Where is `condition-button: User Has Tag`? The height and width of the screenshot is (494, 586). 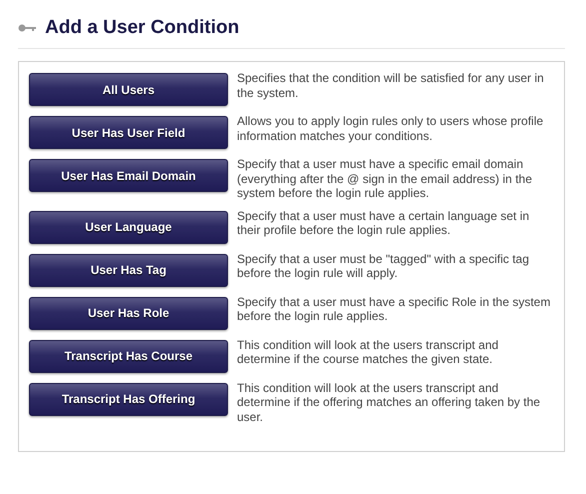
condition-button: User Has Tag is located at coordinates (128, 270).